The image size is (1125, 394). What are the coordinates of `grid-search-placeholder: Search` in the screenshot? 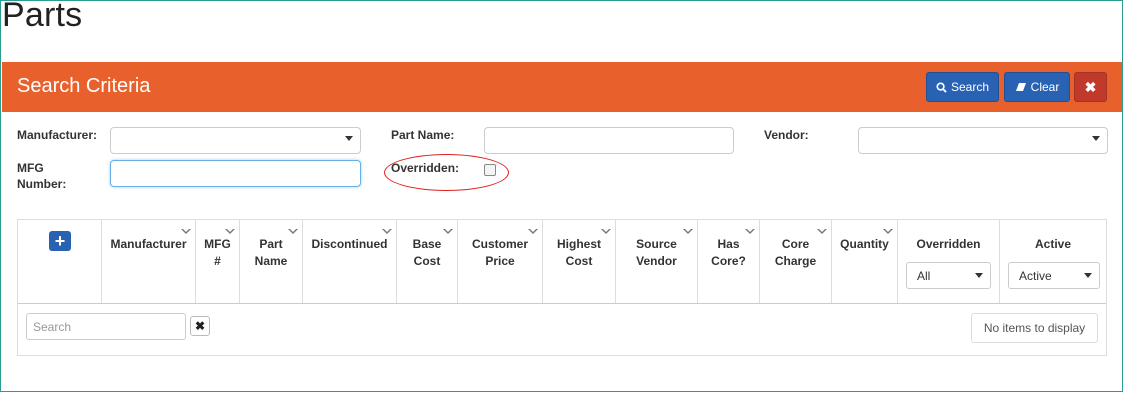 It's located at (52, 327).